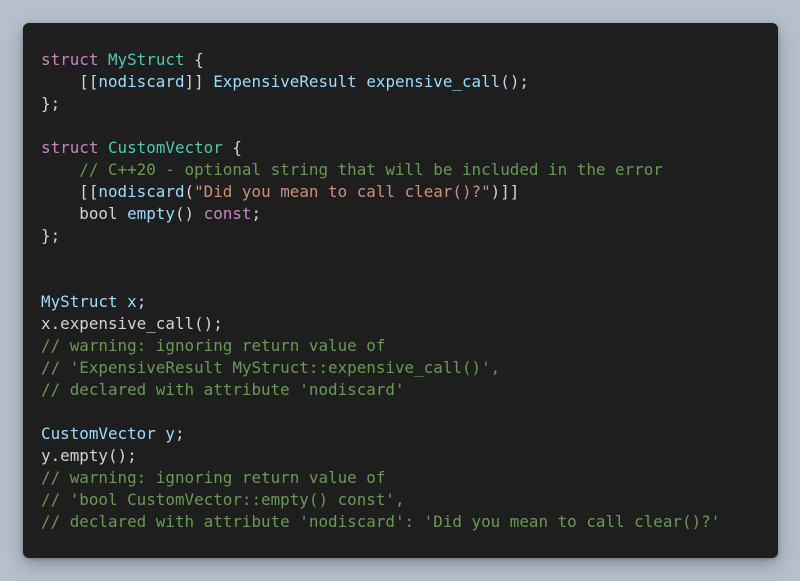 The image size is (800, 581). What do you see at coordinates (84, 213) in the screenshot?
I see `code-token-plain: bool` at bounding box center [84, 213].